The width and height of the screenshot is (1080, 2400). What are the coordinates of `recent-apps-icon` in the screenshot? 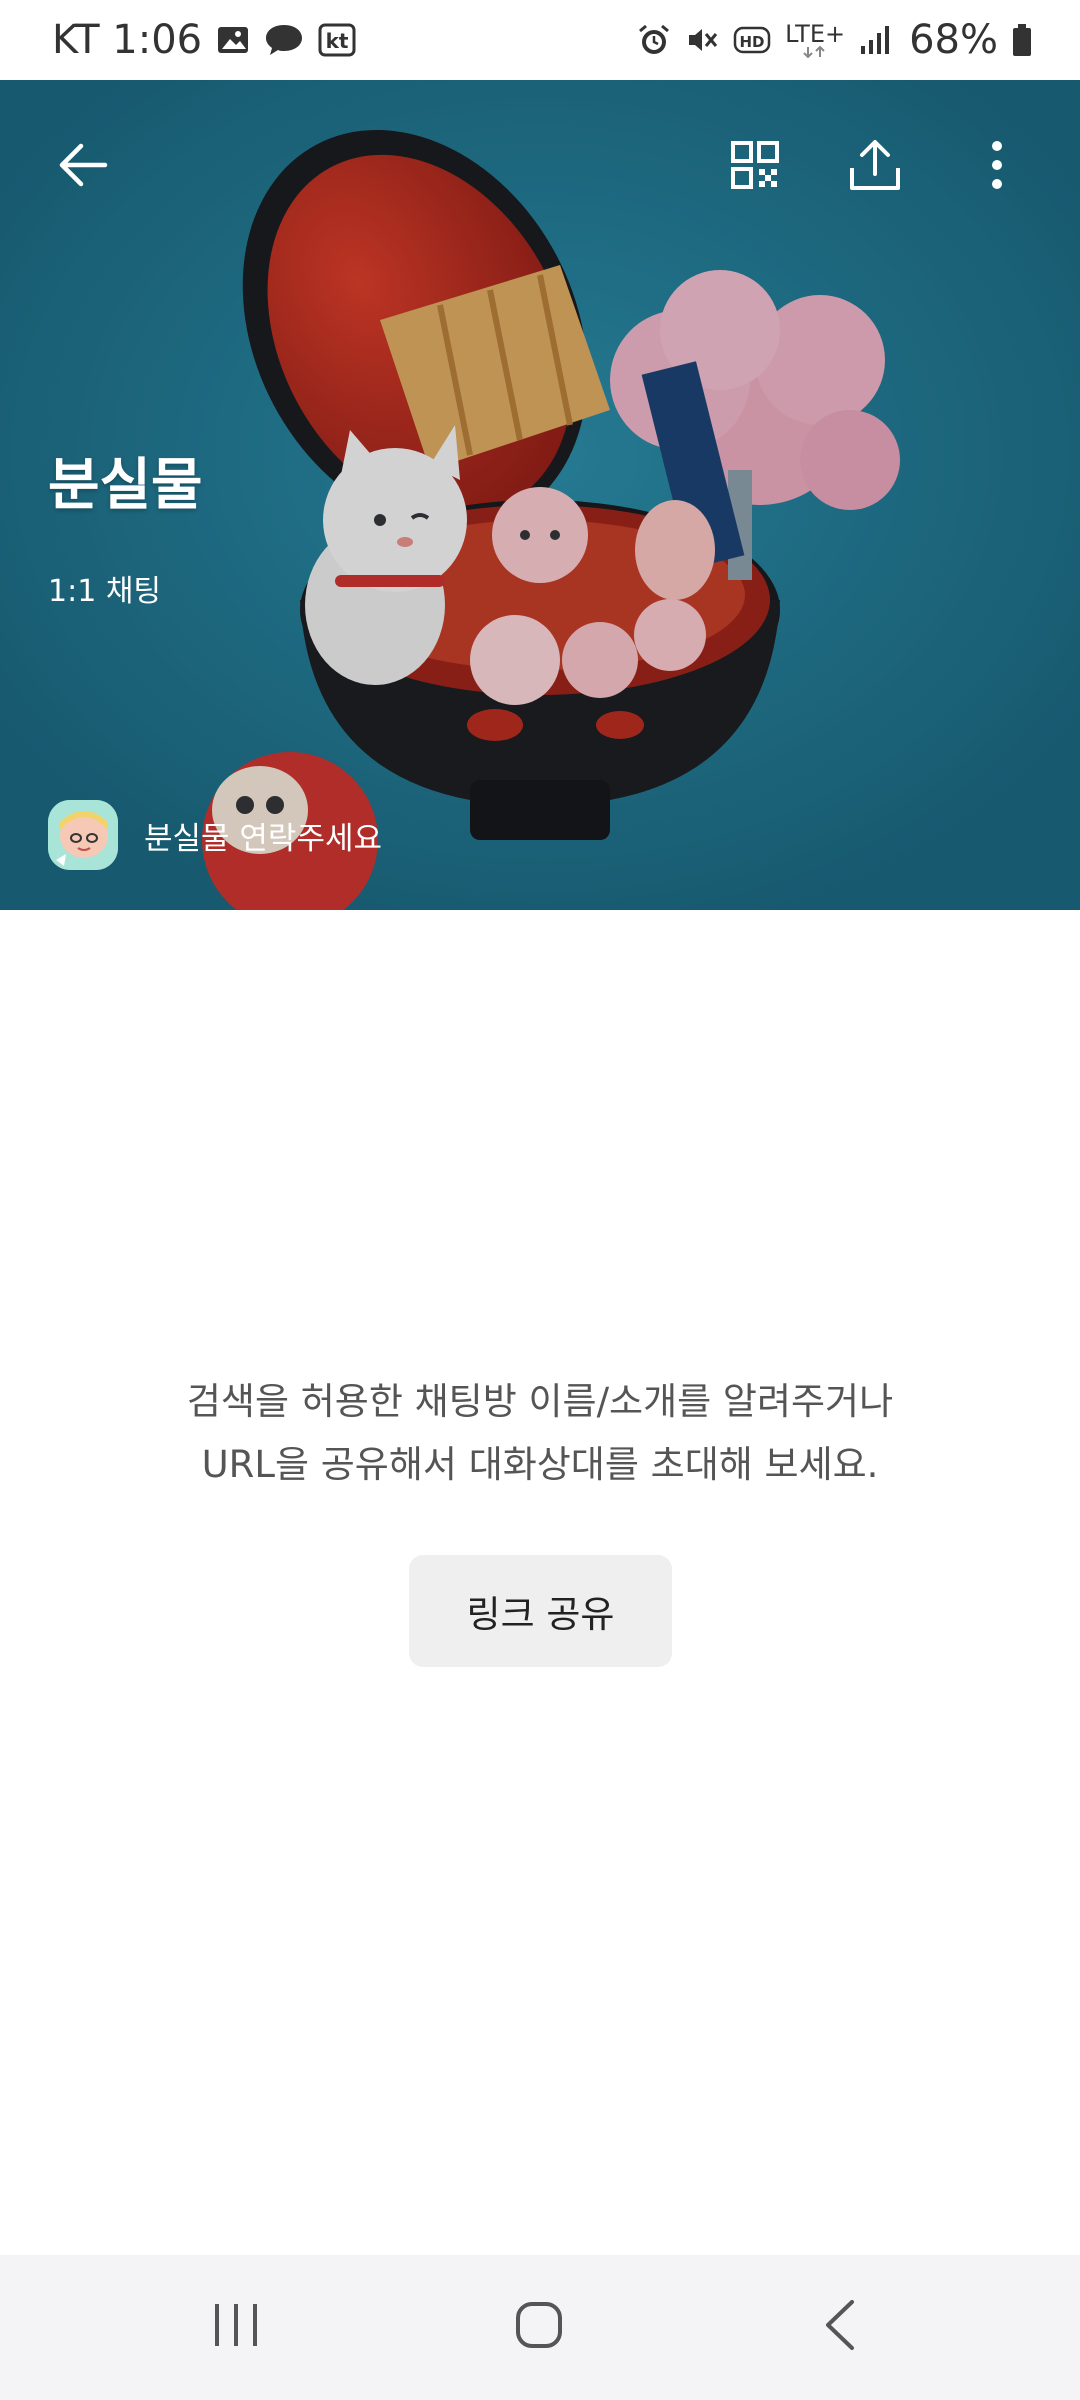 It's located at (236, 2325).